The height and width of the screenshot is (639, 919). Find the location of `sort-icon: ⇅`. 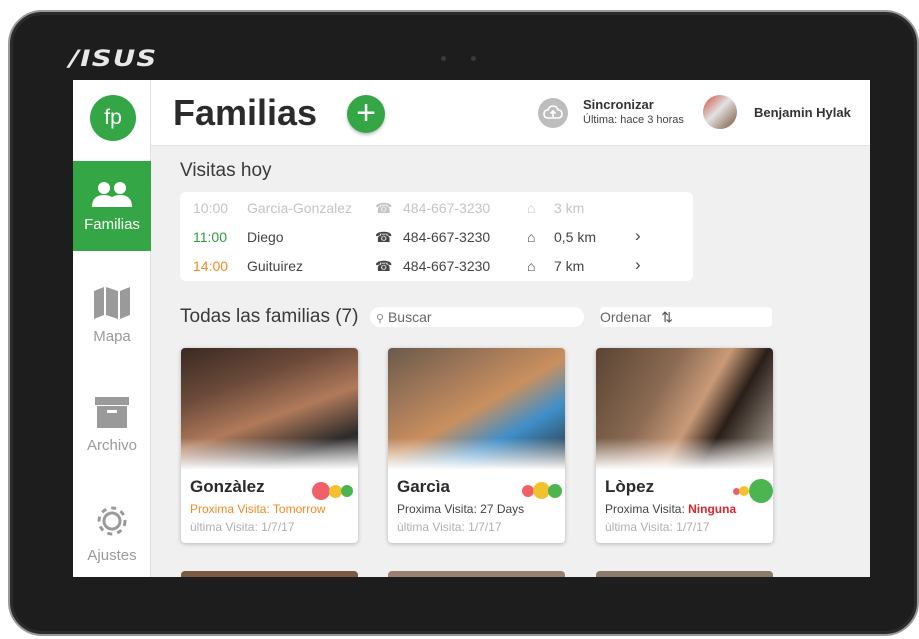

sort-icon: ⇅ is located at coordinates (667, 317).